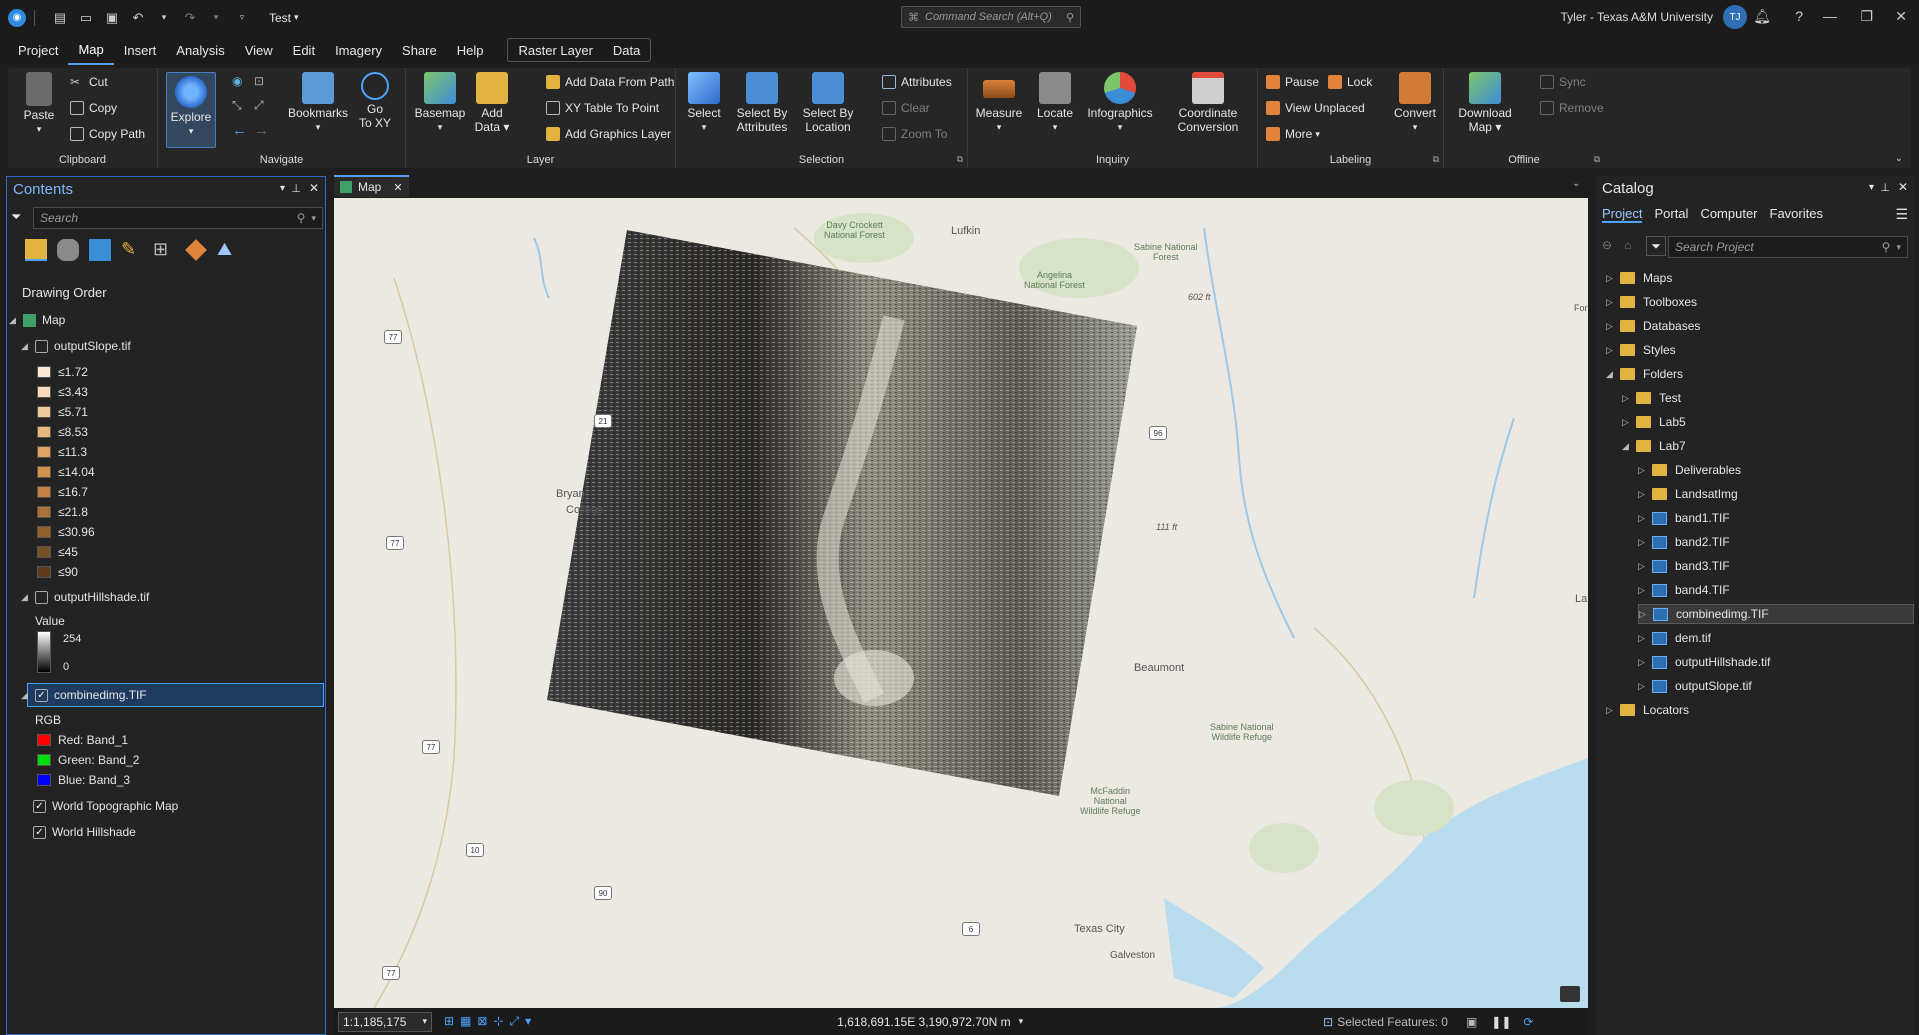 Image resolution: width=1919 pixels, height=1035 pixels. What do you see at coordinates (1689, 470) in the screenshot?
I see `catalog-item: ▷ Deliverables` at bounding box center [1689, 470].